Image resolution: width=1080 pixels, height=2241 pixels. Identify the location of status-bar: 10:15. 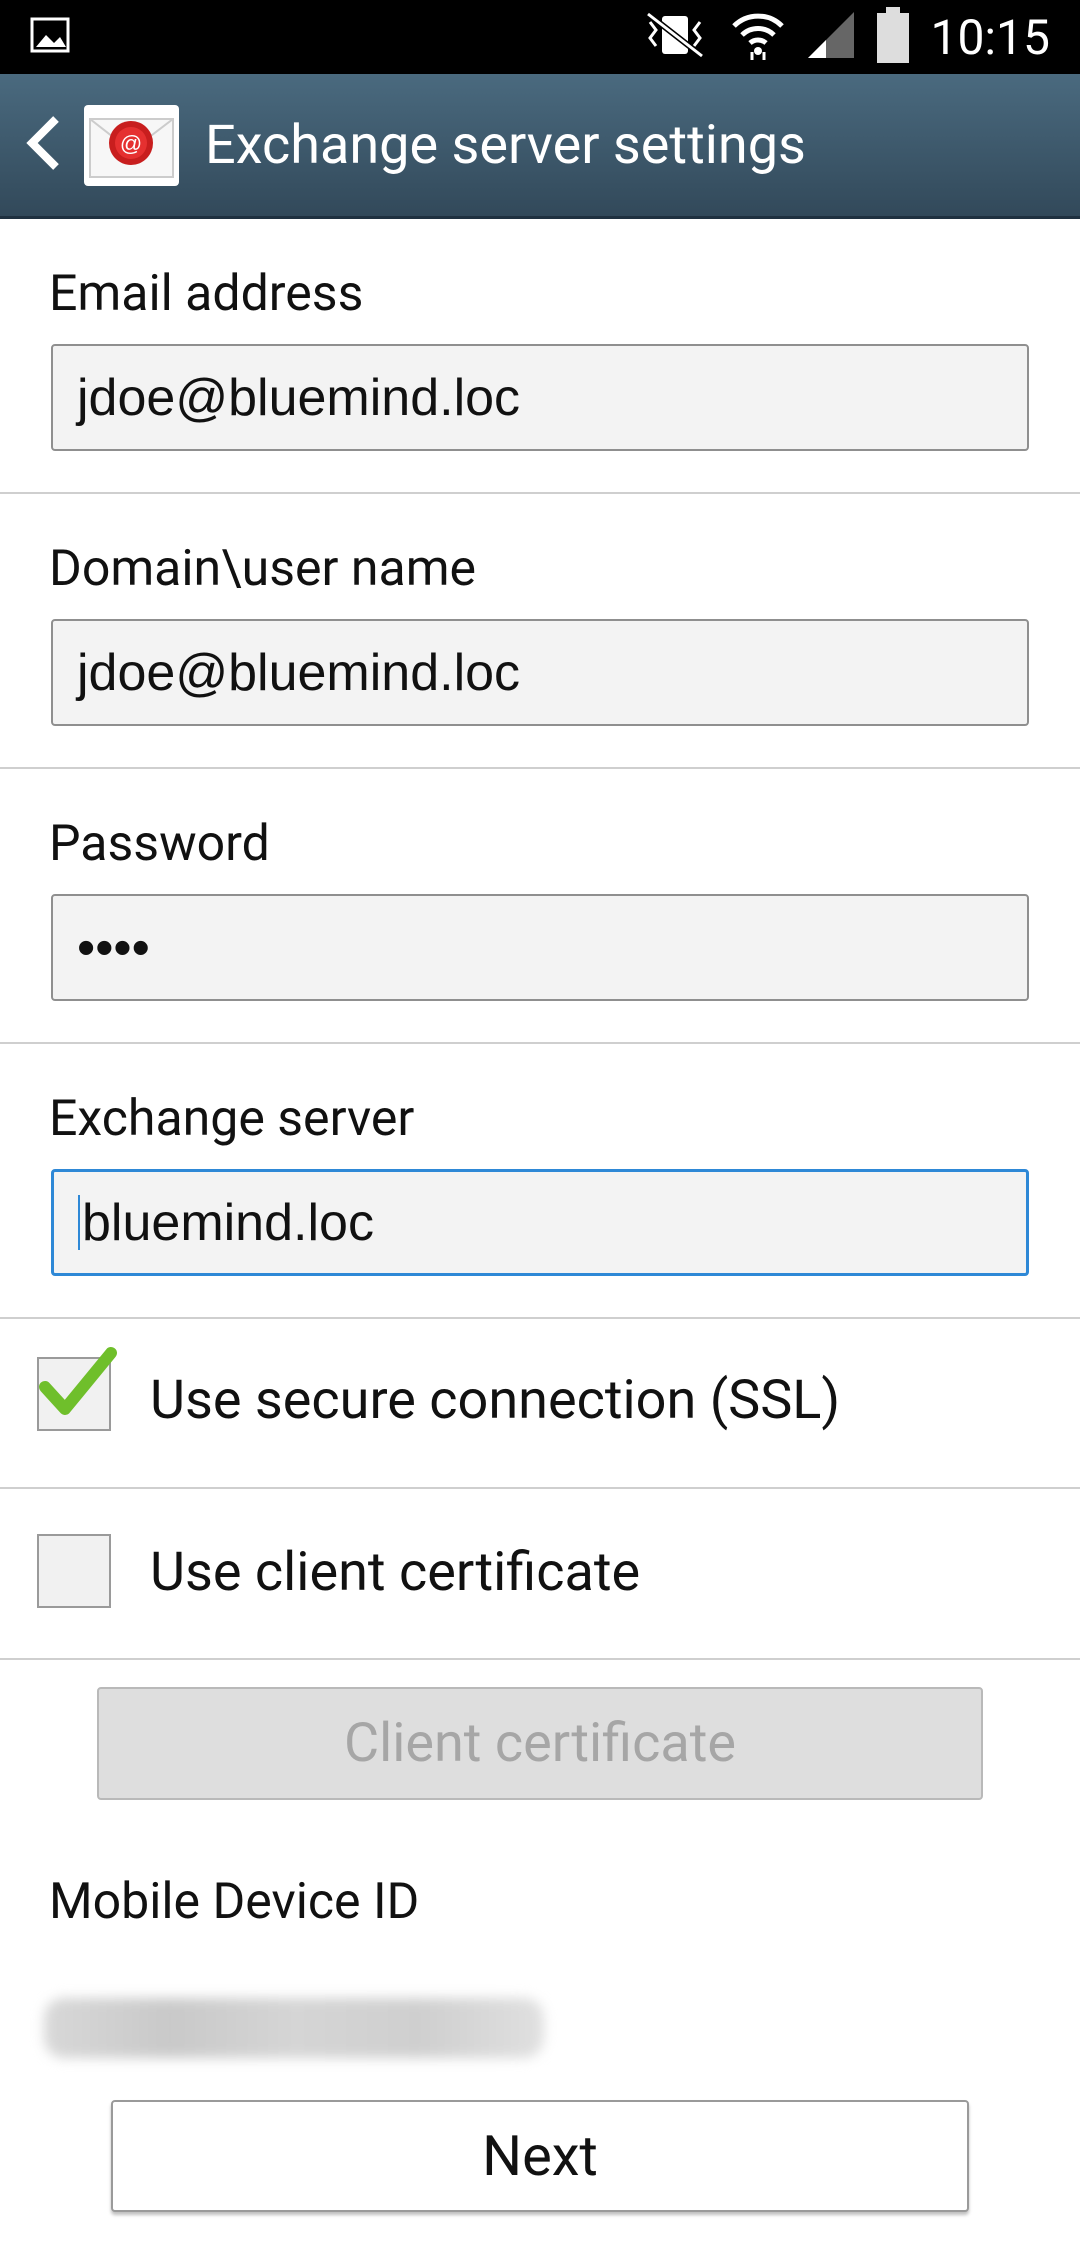
(540, 37).